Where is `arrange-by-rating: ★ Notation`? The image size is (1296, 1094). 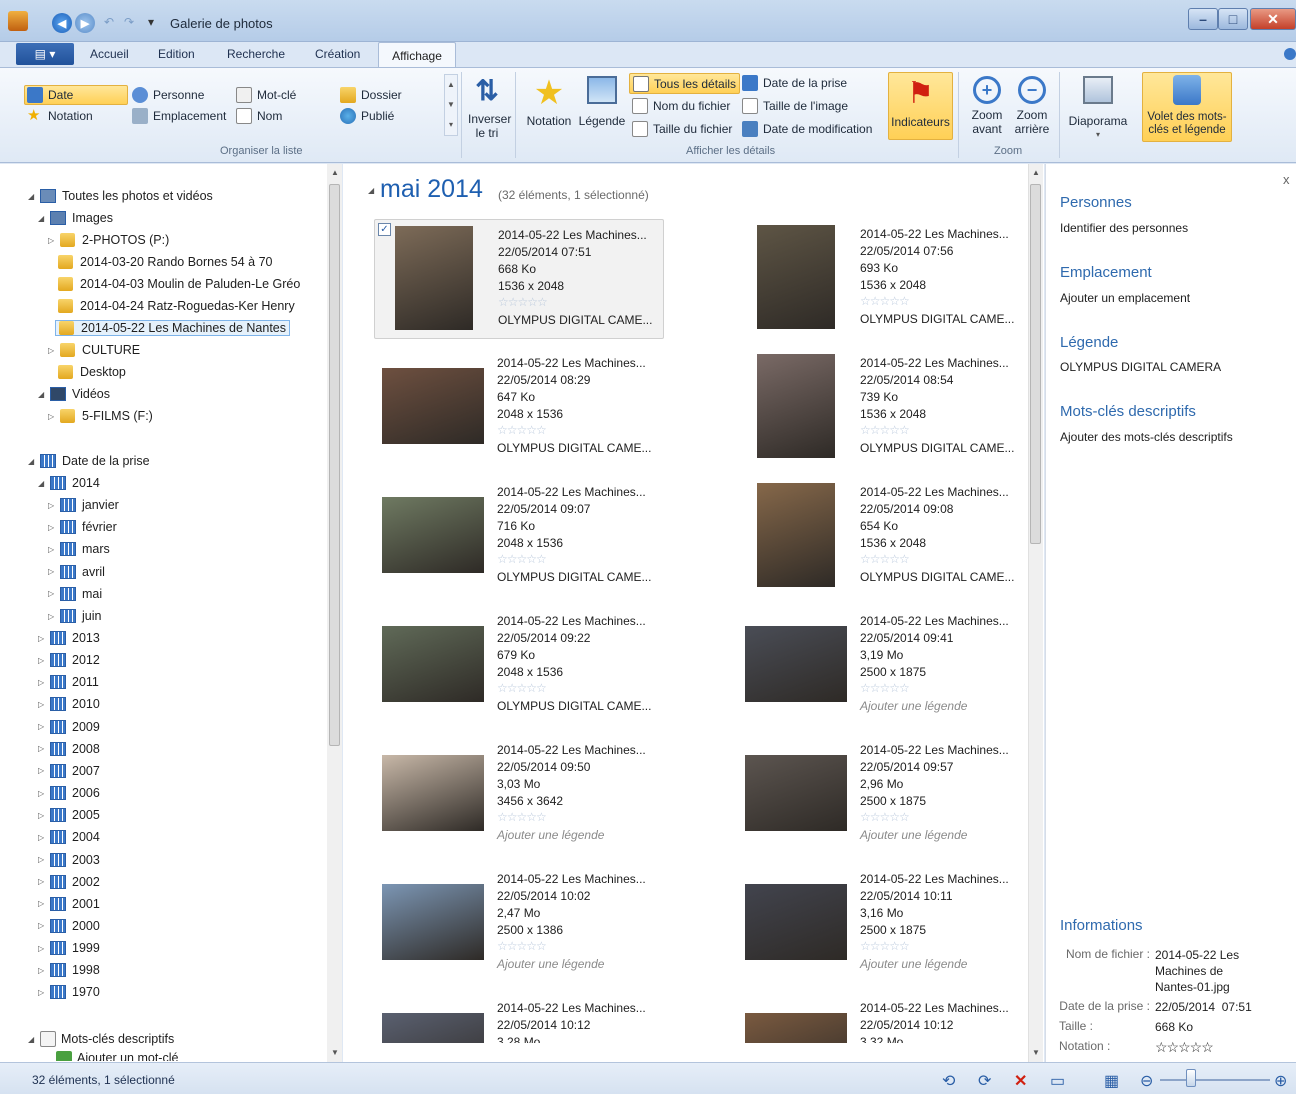
arrange-by-rating: ★ Notation is located at coordinates (60, 116).